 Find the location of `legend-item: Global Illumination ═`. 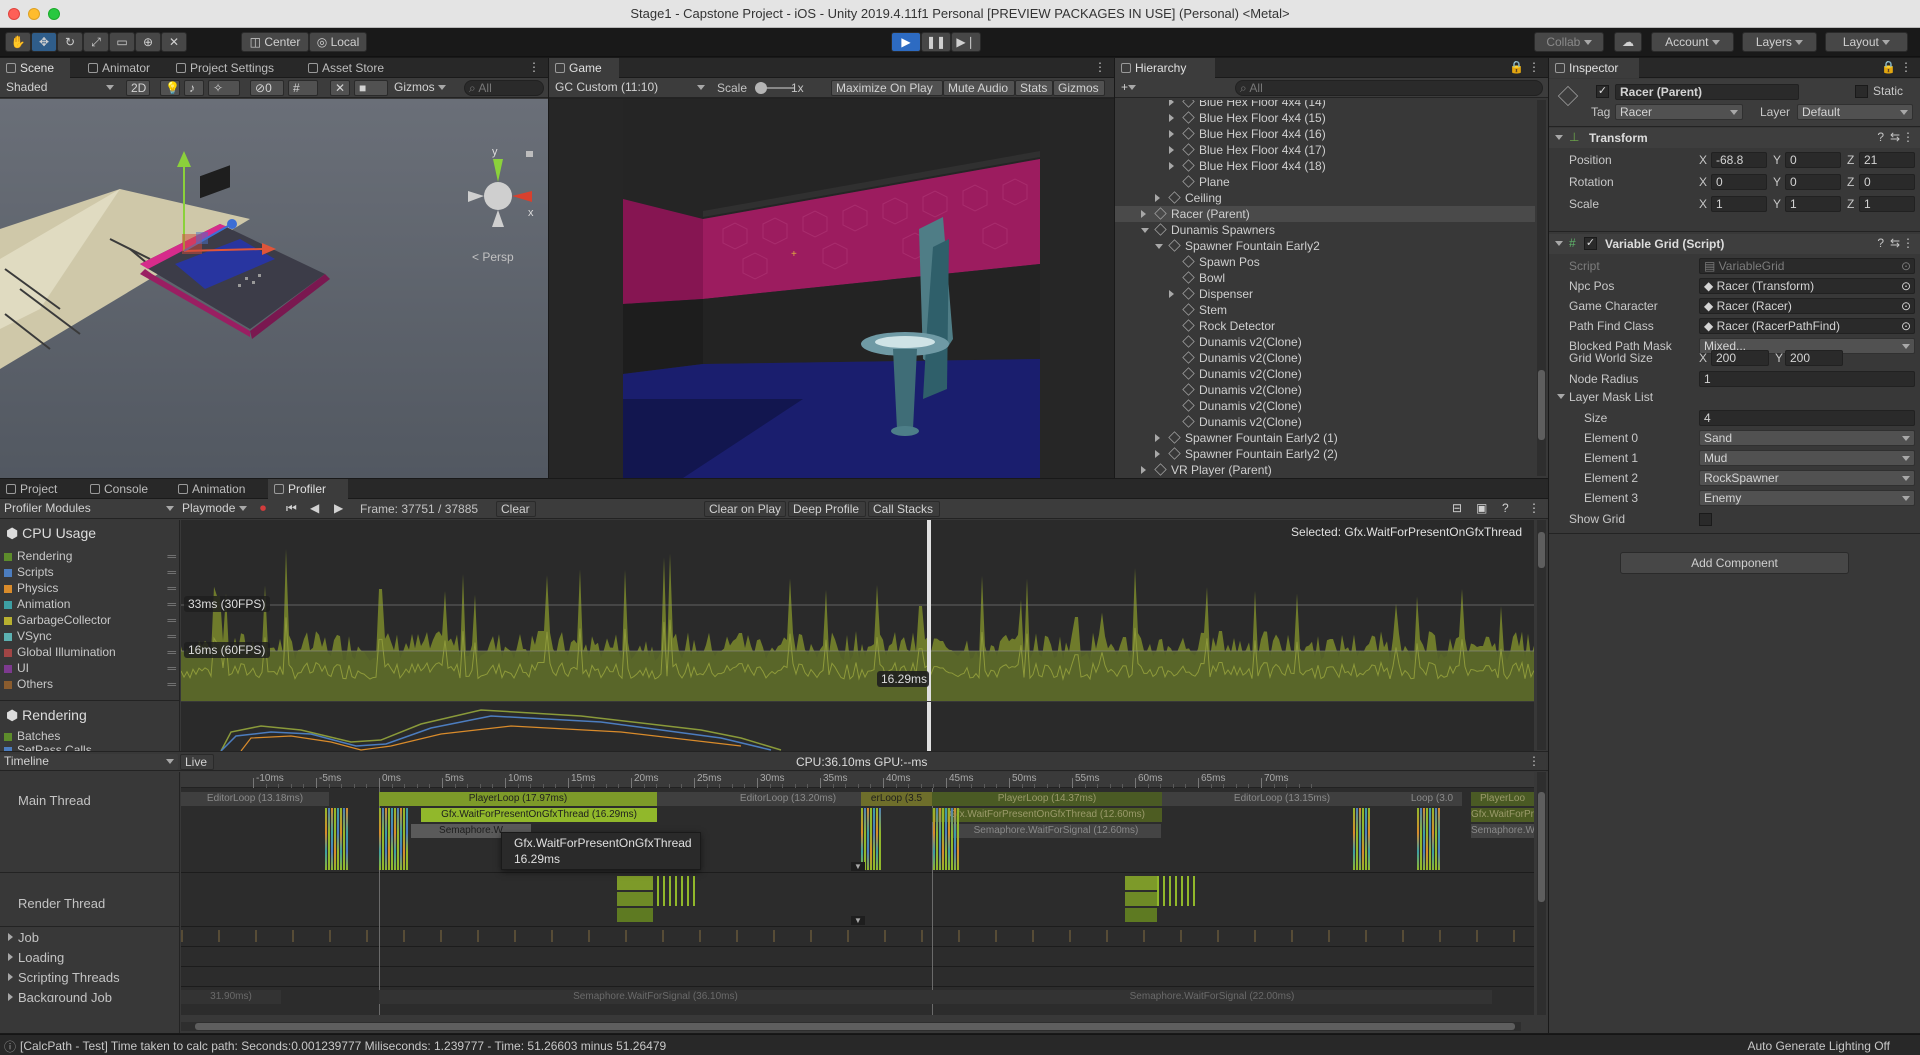

legend-item: Global Illumination ═ is located at coordinates (90, 652).